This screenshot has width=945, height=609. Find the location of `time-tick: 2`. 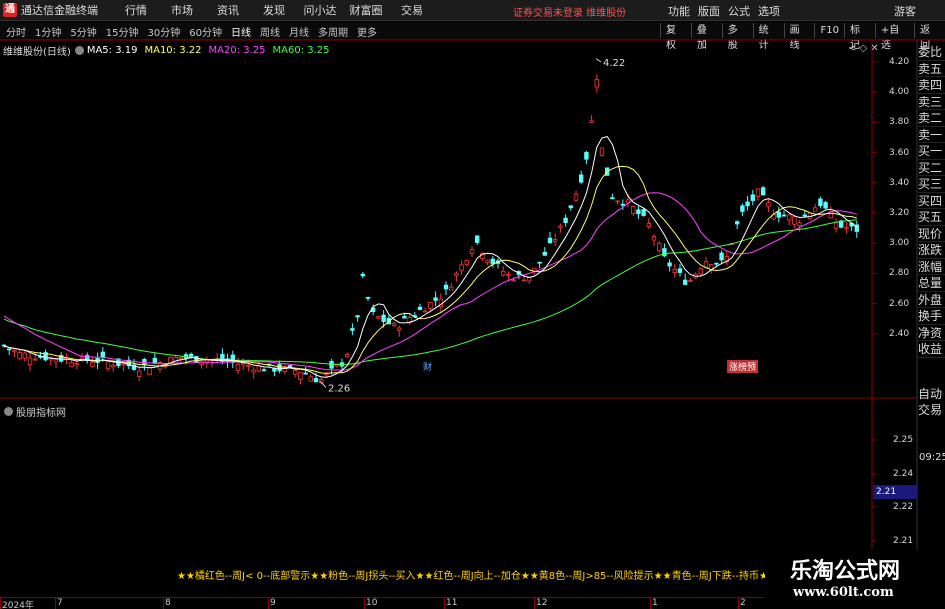

time-tick: 2 is located at coordinates (742, 603).